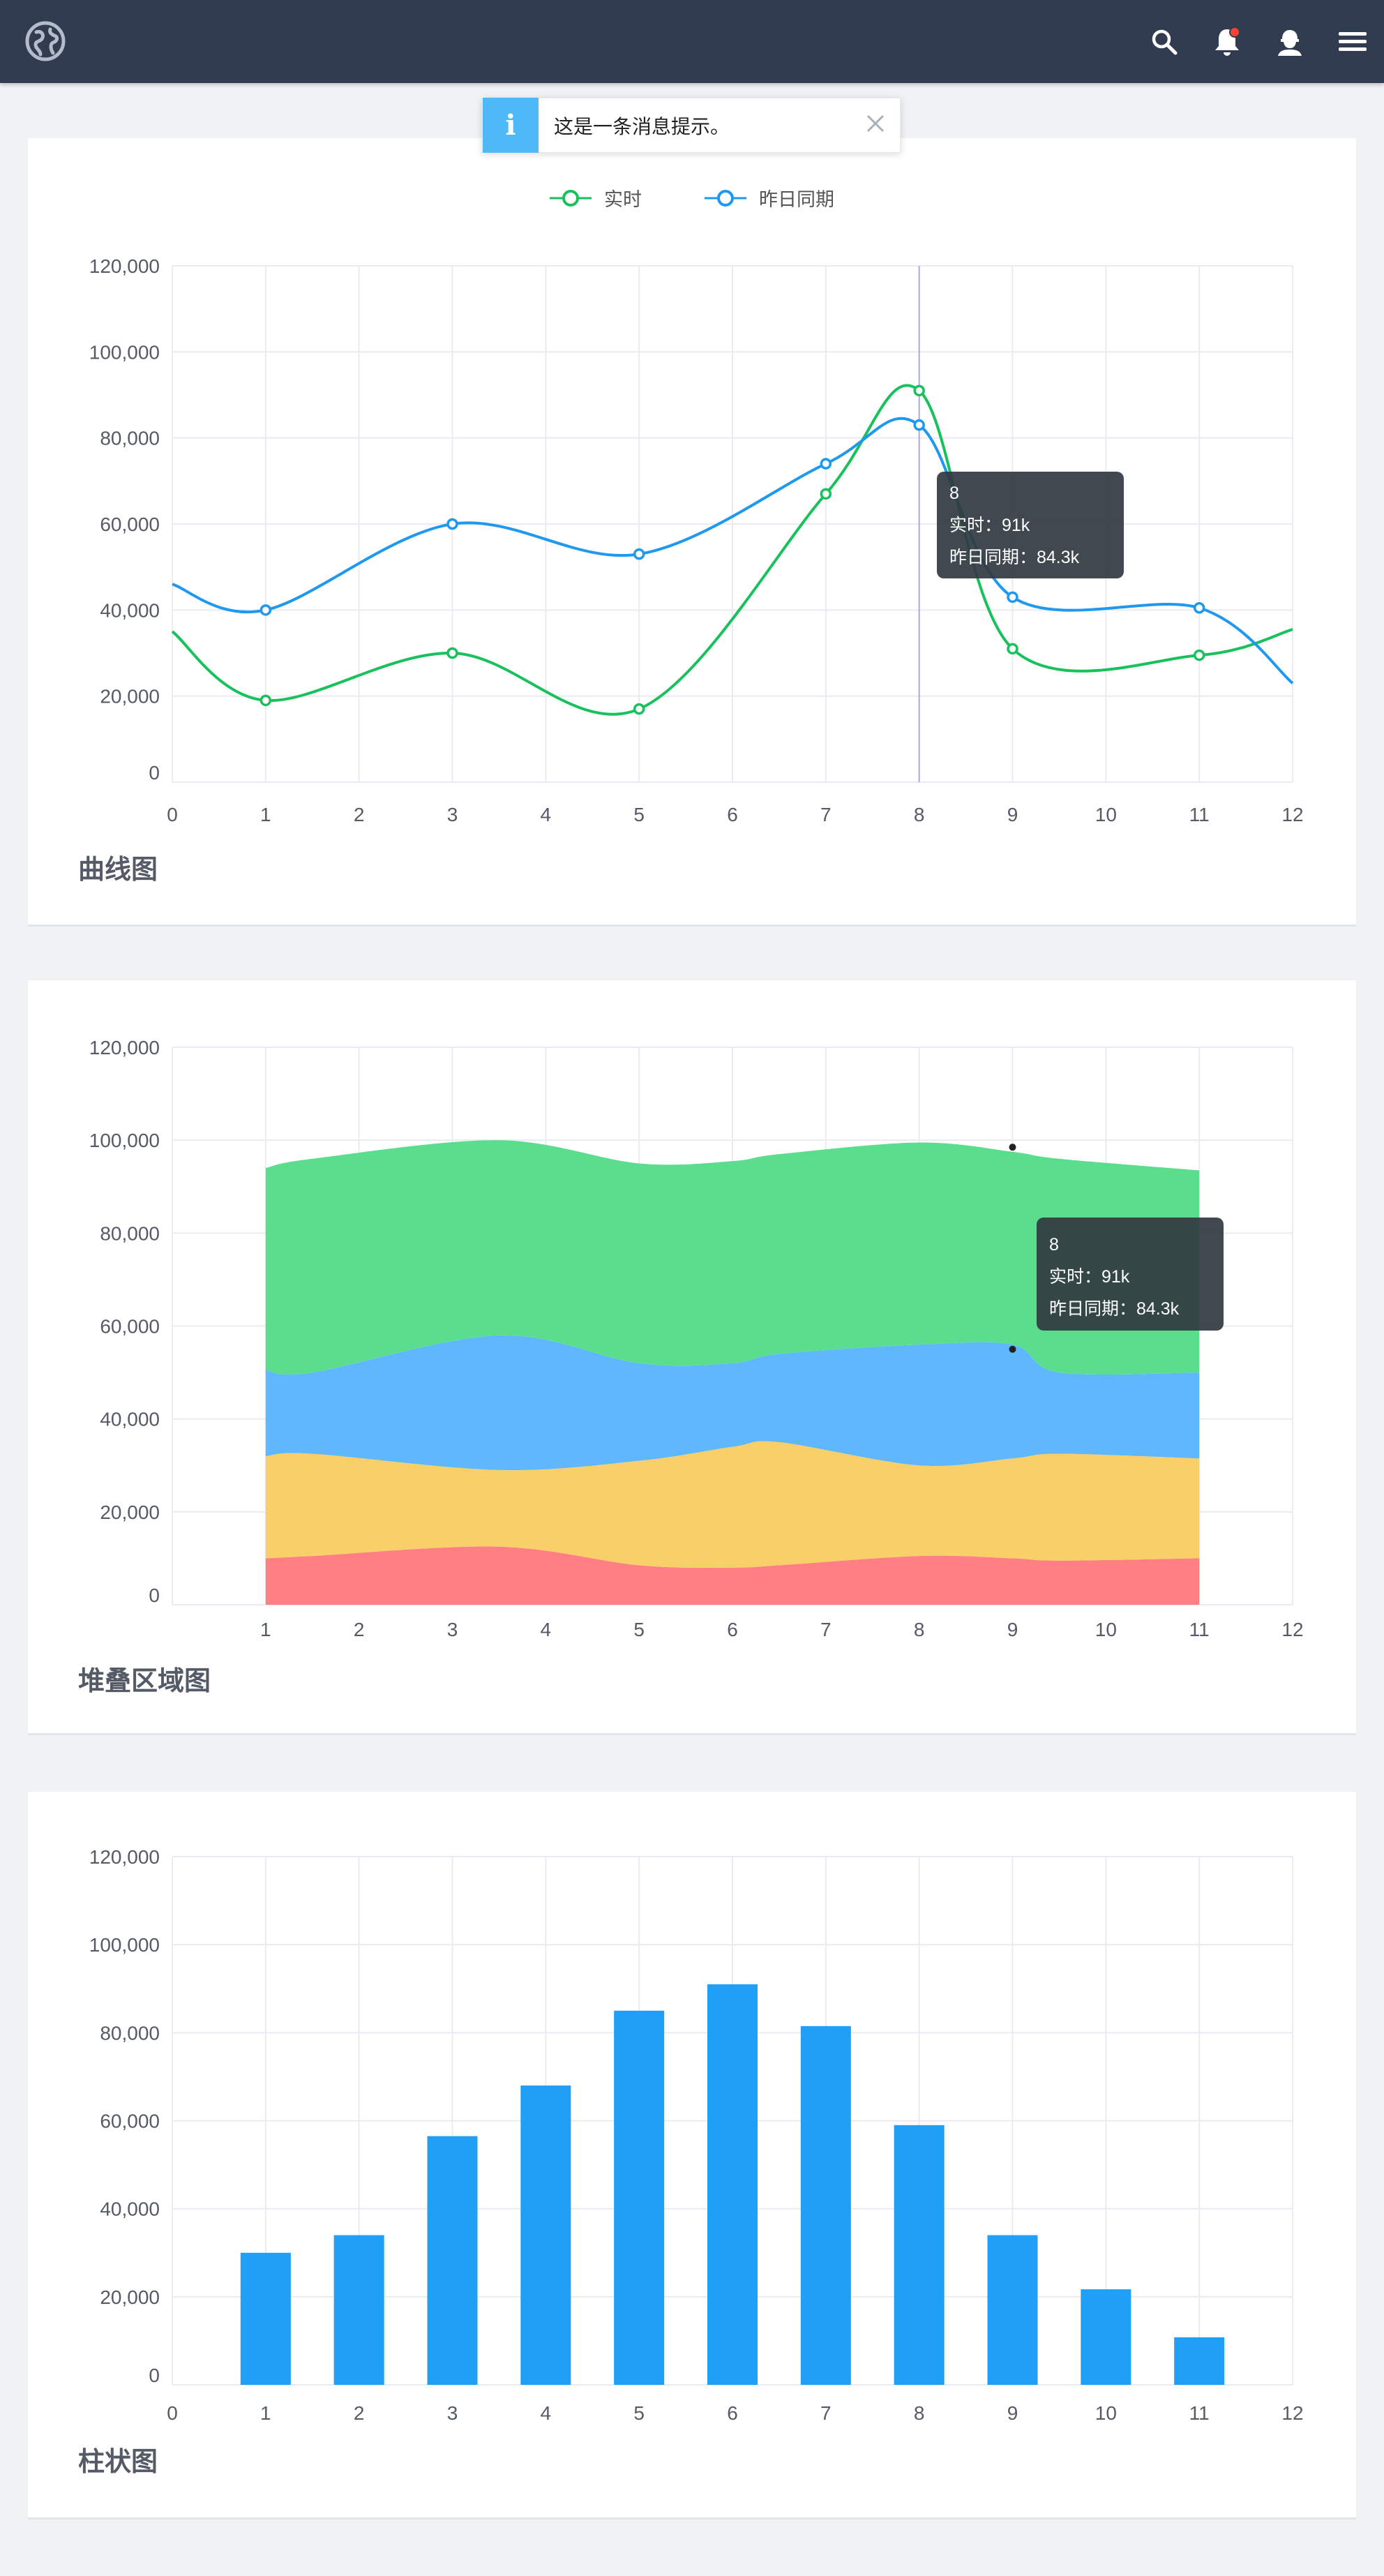 The image size is (1384, 2576). I want to click on line-tooltip: 8 实时：91k 昨日同期：84.3k, so click(1030, 525).